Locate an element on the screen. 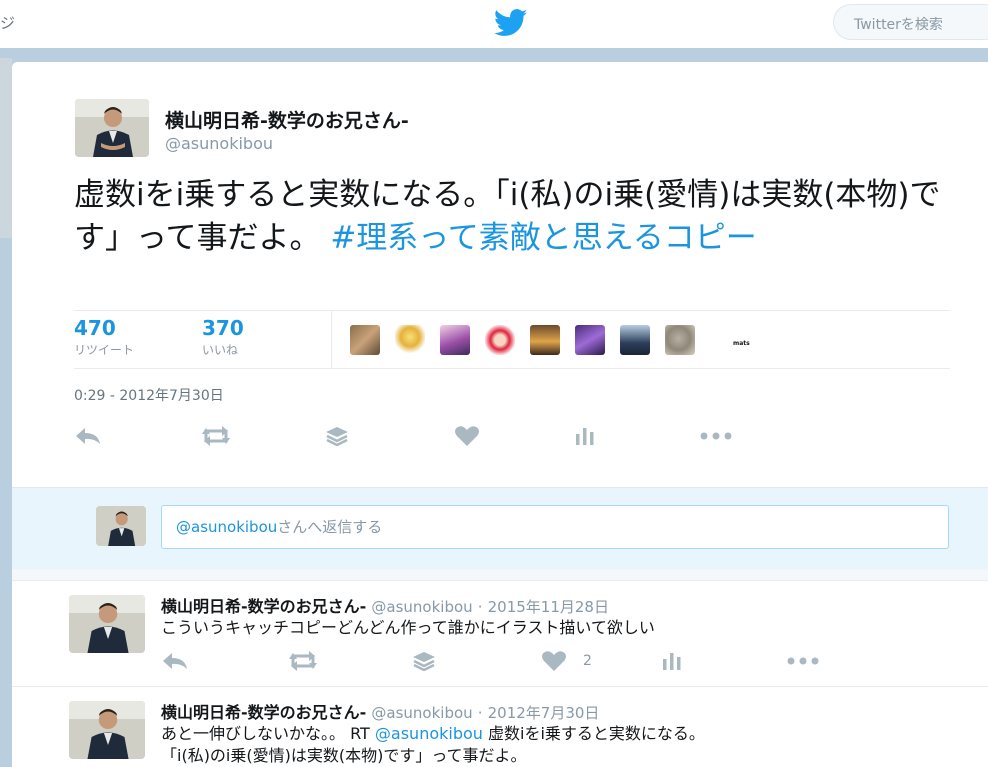 The image size is (988, 767). reply-actions: 2 is located at coordinates (511, 661).